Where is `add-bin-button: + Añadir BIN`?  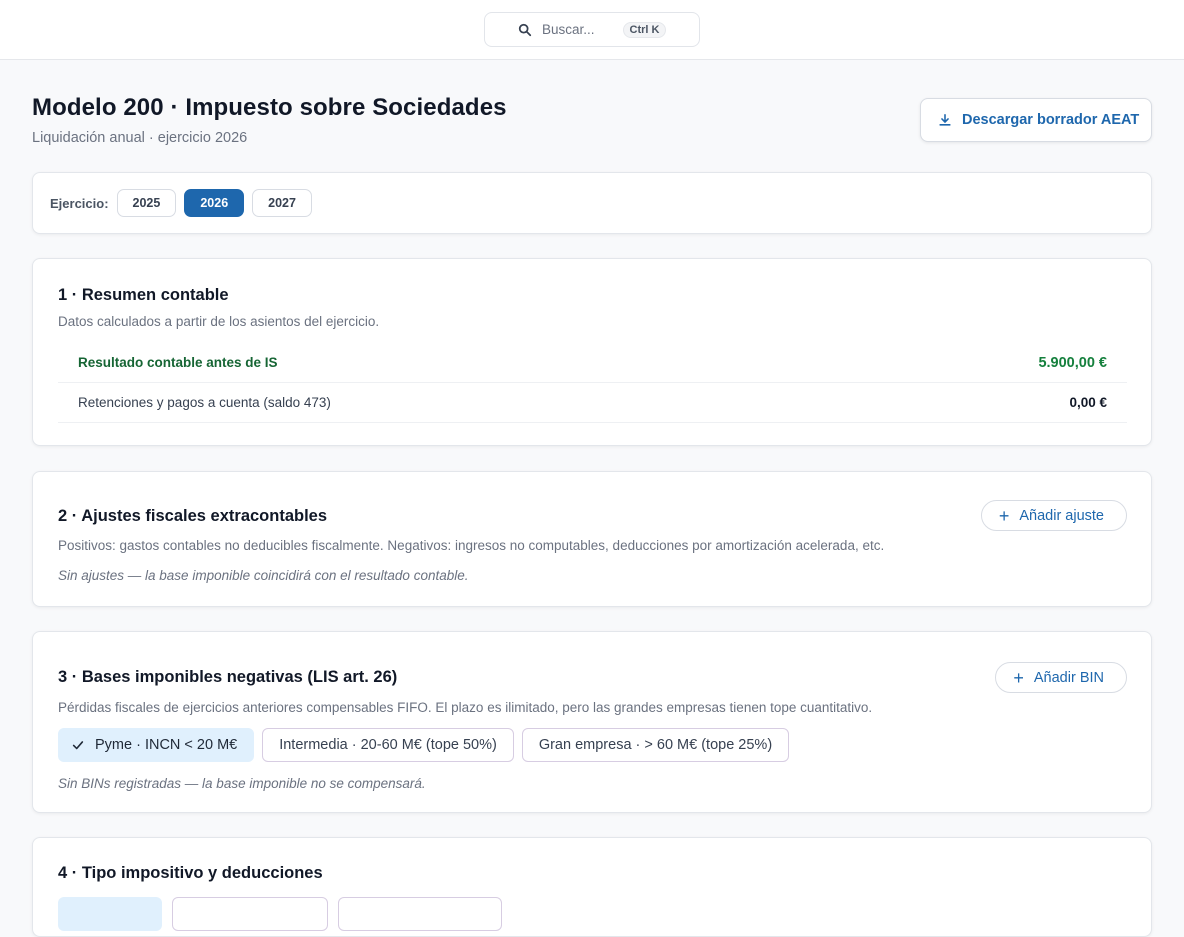
add-bin-button: + Añadir BIN is located at coordinates (1061, 677).